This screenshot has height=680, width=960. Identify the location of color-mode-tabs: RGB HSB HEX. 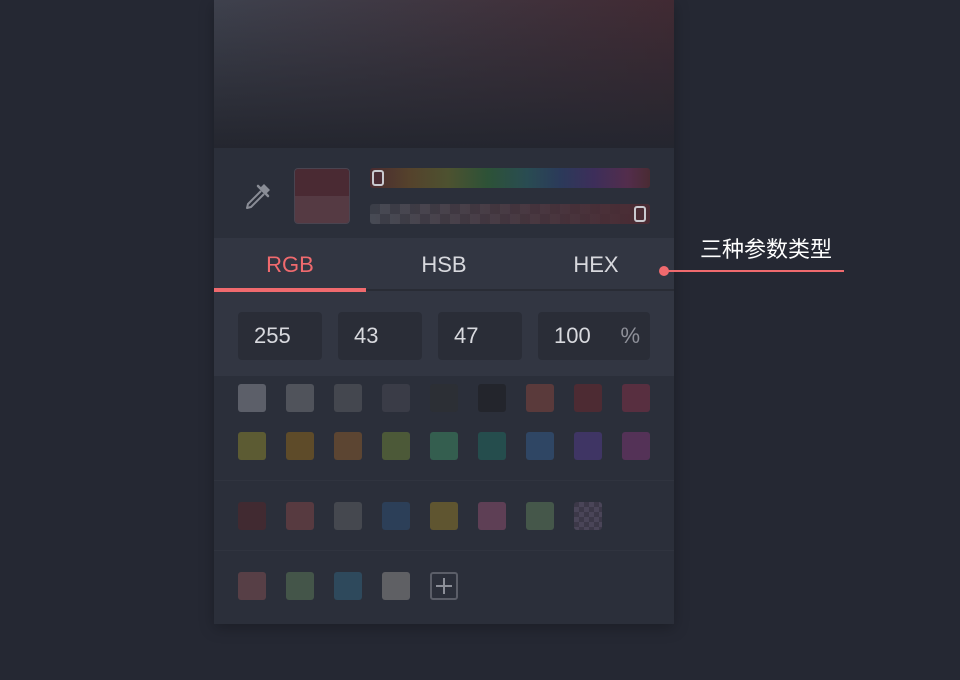
(444, 265).